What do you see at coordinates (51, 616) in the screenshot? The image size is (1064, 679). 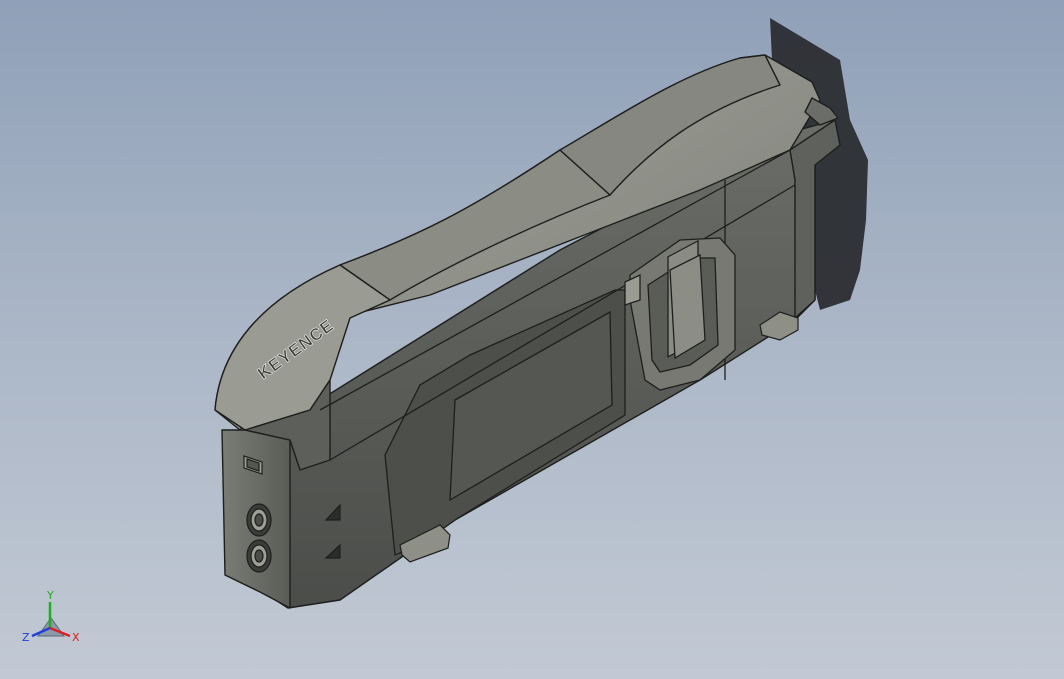 I see `orientation-triad: Y X Z` at bounding box center [51, 616].